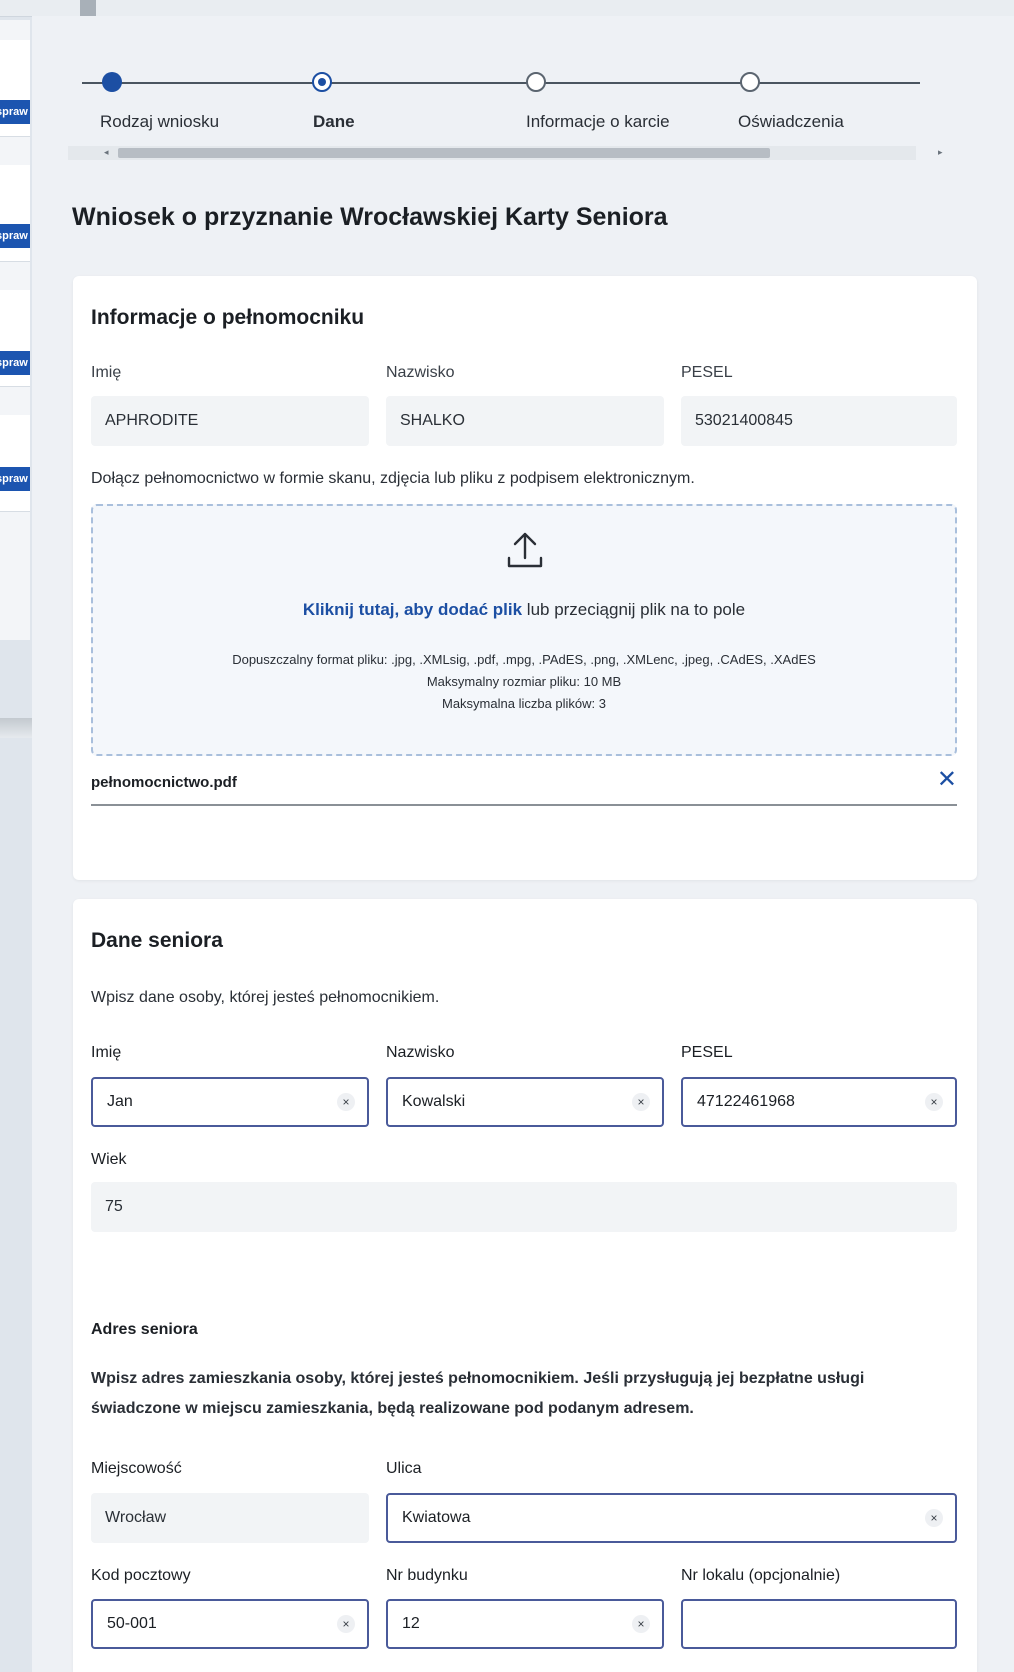 The width and height of the screenshot is (1014, 1672). What do you see at coordinates (230, 1624) in the screenshot?
I see `postal-code-input: 50-001 ×` at bounding box center [230, 1624].